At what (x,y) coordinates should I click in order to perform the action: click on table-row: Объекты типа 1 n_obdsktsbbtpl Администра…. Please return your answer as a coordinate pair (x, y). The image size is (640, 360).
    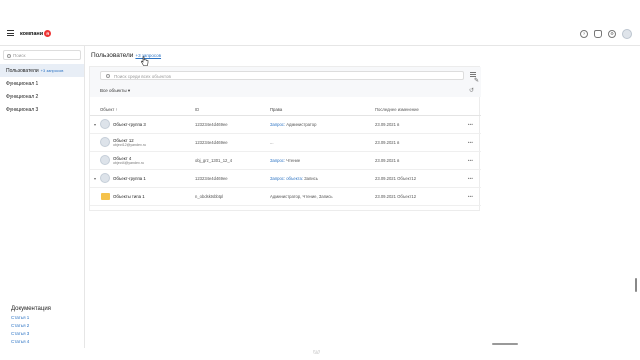
    Looking at the image, I should click on (285, 196).